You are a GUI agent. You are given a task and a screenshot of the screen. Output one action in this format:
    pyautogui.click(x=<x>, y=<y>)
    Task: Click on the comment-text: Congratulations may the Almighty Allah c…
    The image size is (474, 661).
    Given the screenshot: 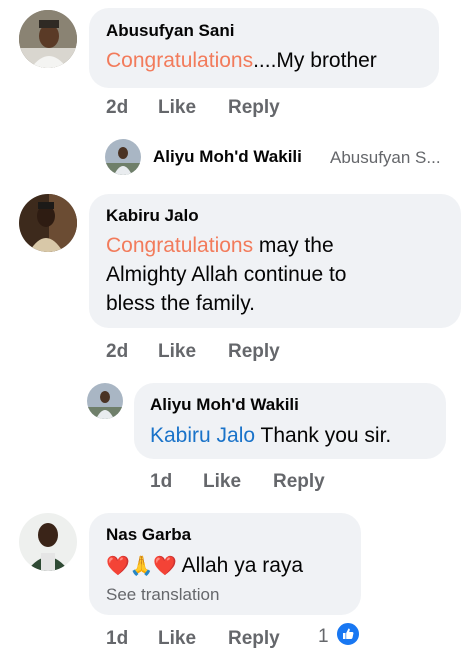 What is the action you would take?
    pyautogui.click(x=281, y=274)
    